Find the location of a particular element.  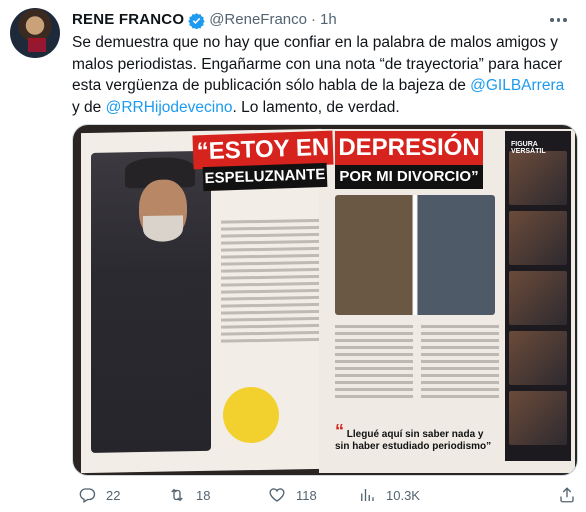

magazine-sidebar: FIGURA VERSÁTIL is located at coordinates (538, 296).